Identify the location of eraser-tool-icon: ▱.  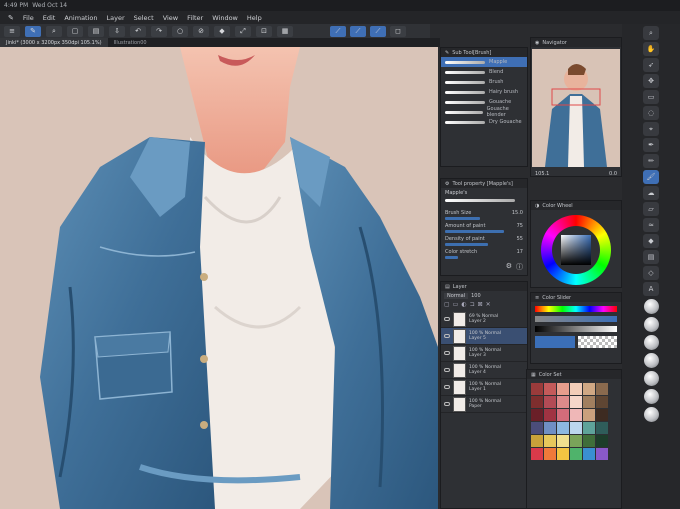
(651, 209).